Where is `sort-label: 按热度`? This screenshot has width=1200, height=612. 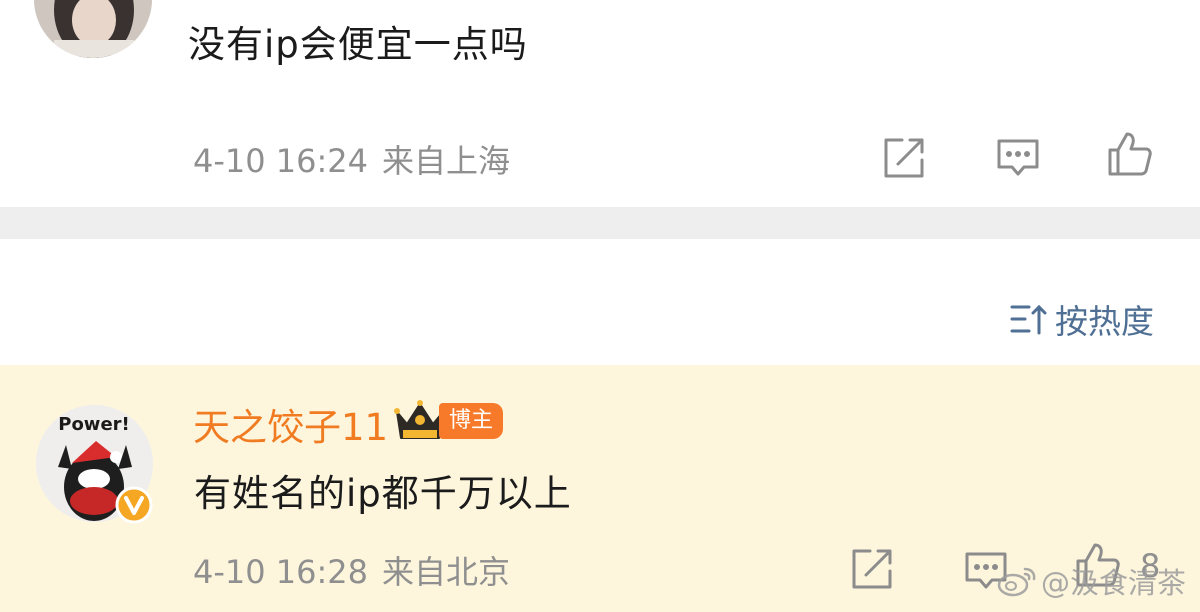 sort-label: 按热度 is located at coordinates (1104, 321).